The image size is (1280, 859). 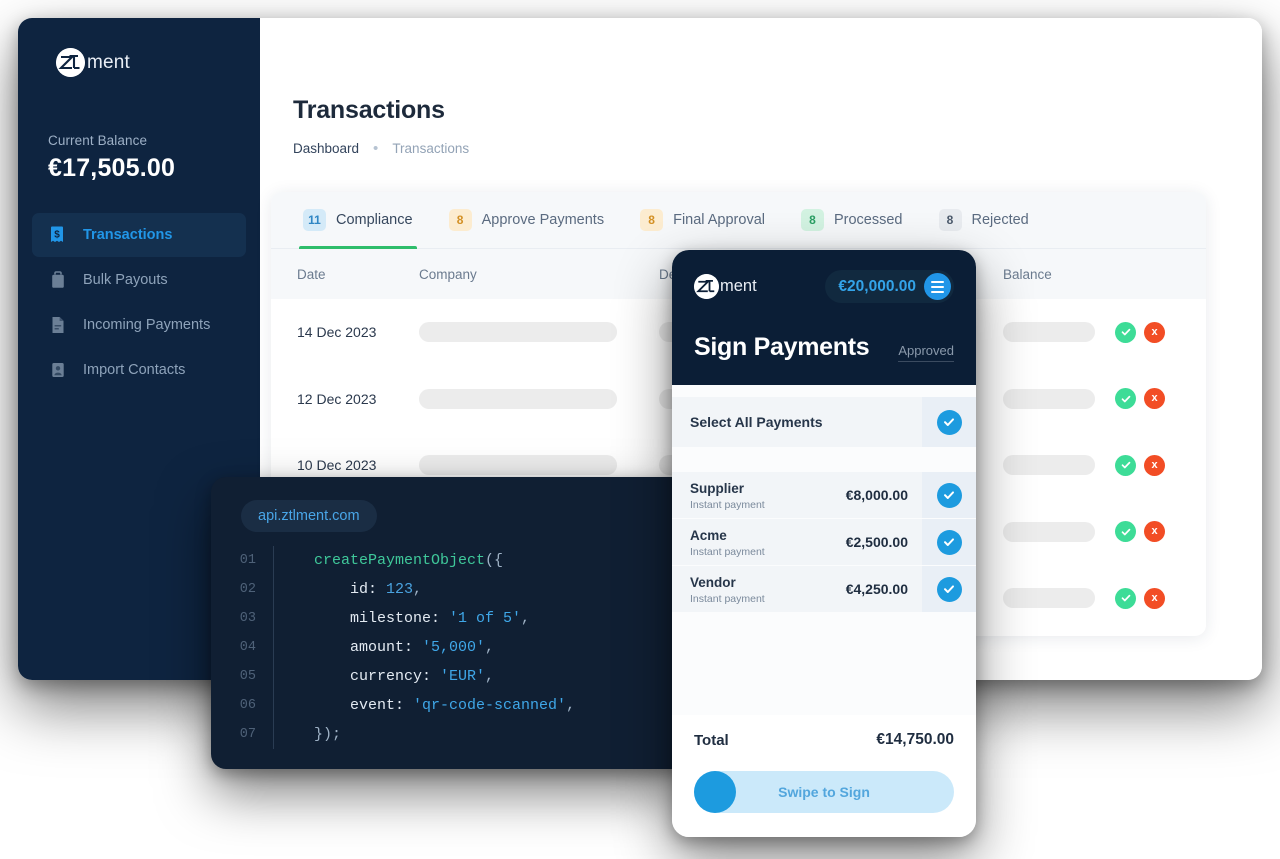 What do you see at coordinates (112, 168) in the screenshot?
I see `balance-value: €17,505.00` at bounding box center [112, 168].